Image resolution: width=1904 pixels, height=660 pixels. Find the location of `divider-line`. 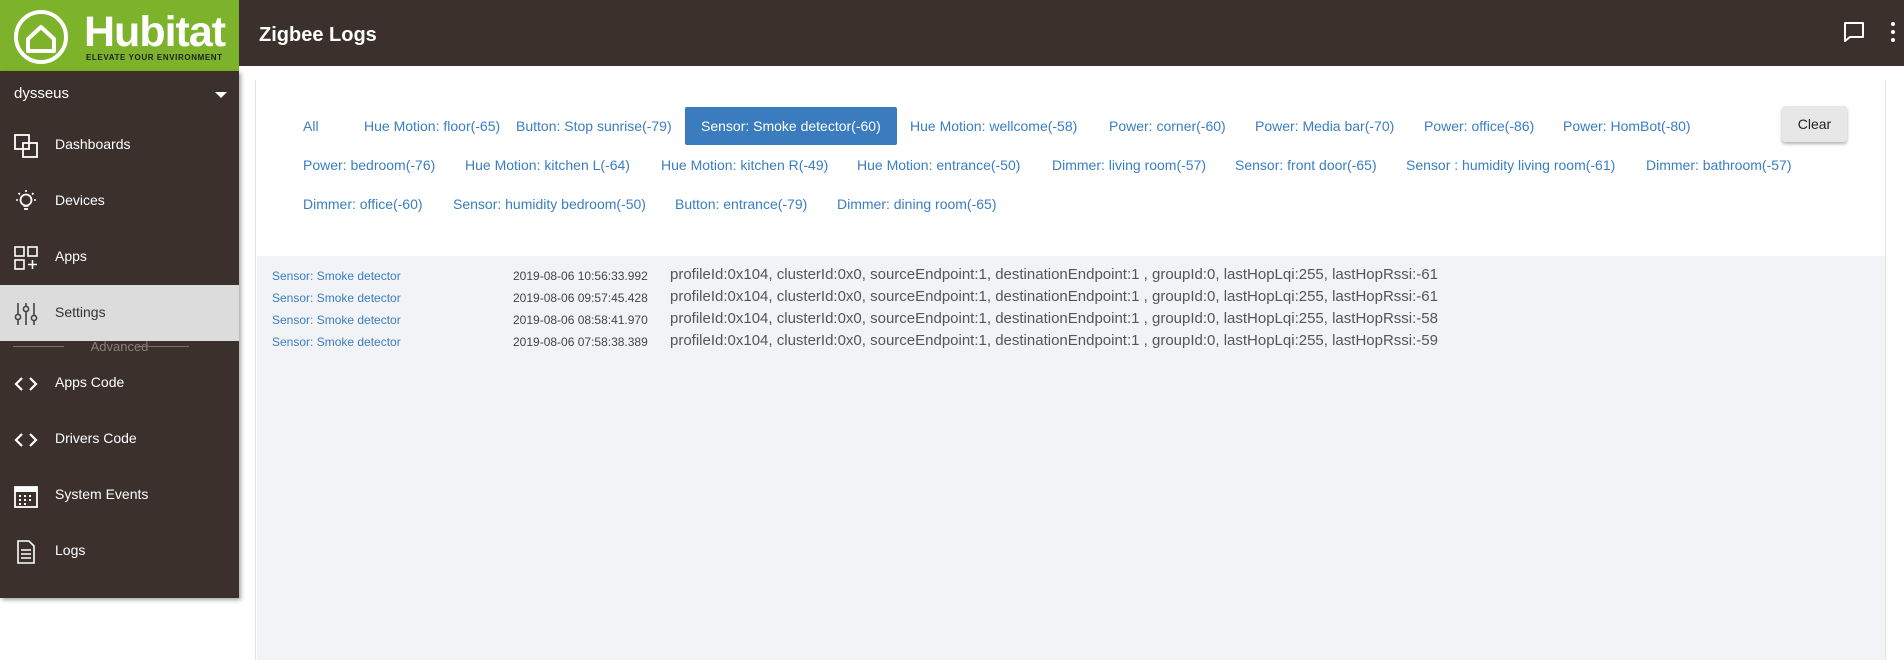

divider-line is located at coordinates (163, 346).